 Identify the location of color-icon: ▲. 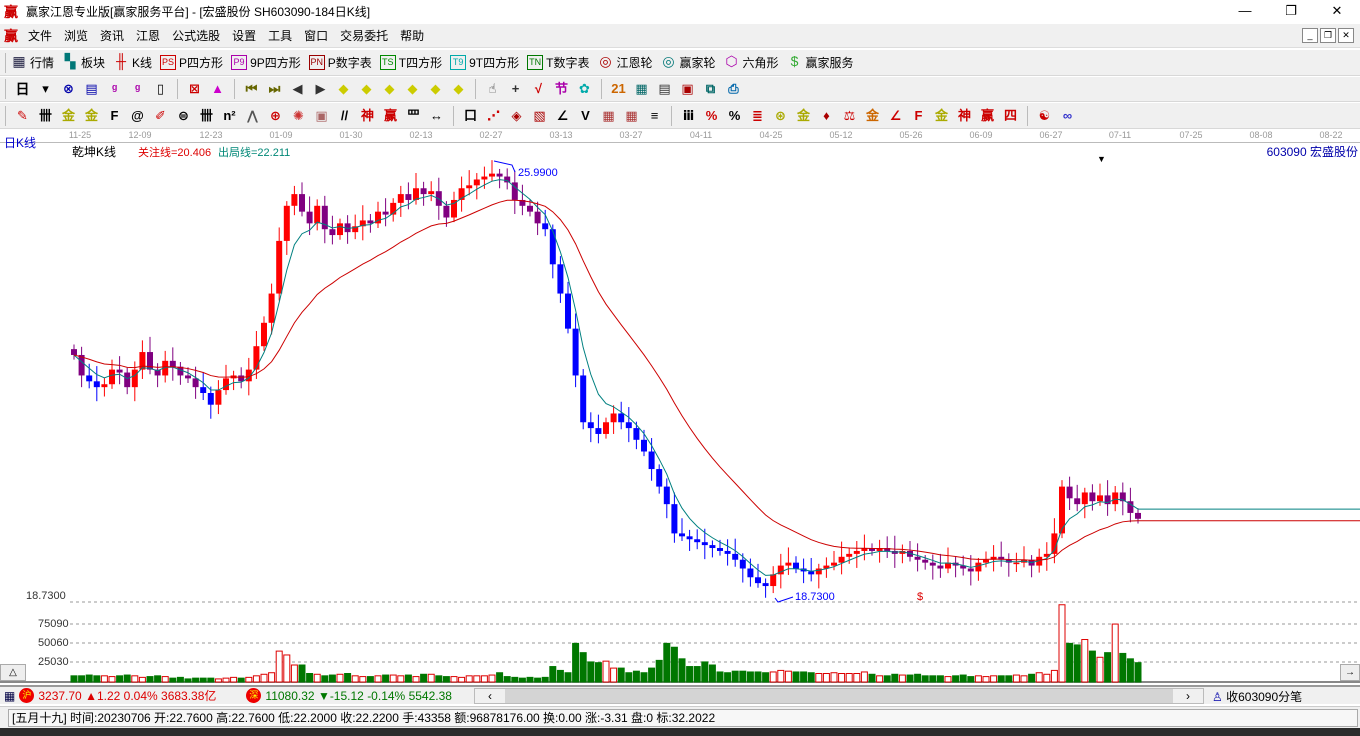
(218, 89).